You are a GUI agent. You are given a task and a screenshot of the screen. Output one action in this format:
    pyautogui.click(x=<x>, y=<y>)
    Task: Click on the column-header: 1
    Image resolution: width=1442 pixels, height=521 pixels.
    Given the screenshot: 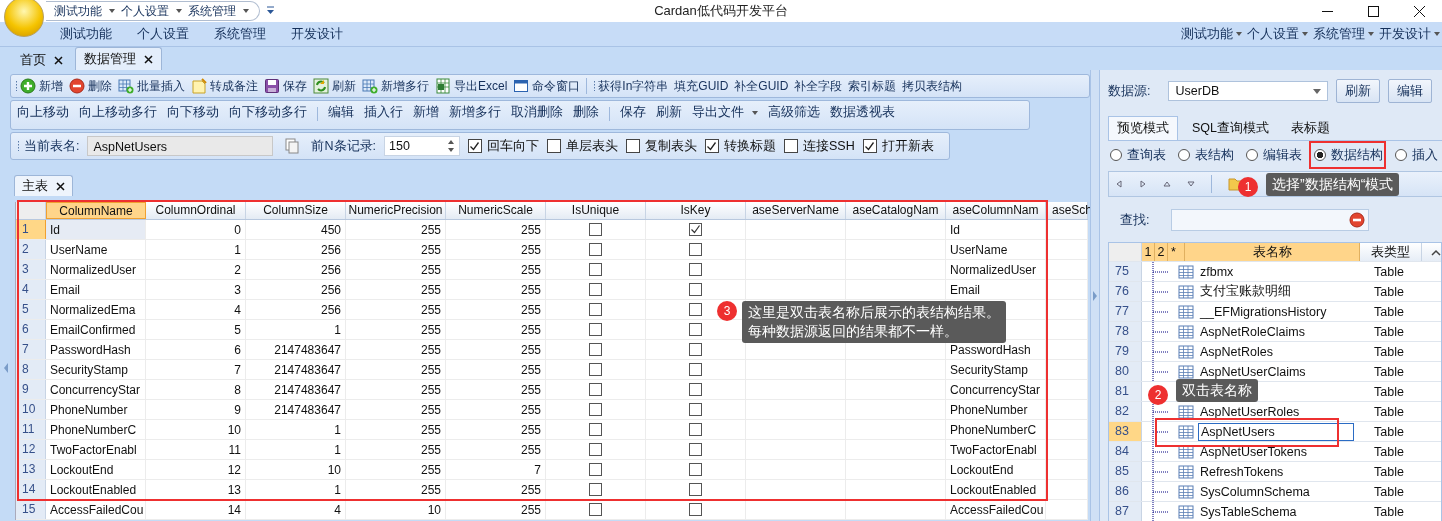 What is the action you would take?
    pyautogui.click(x=1148, y=252)
    